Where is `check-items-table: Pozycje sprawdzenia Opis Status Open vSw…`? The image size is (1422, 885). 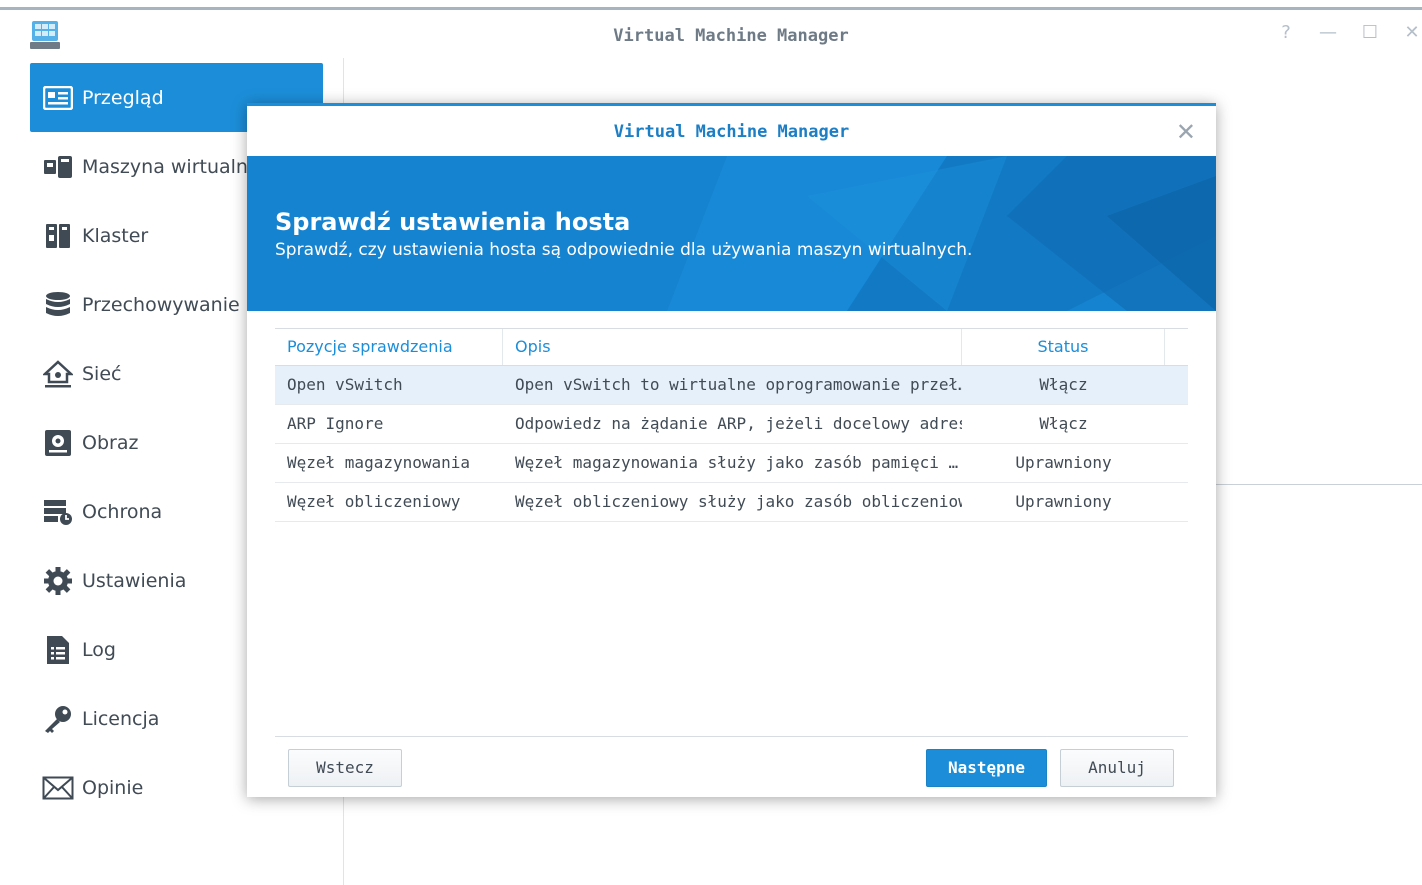
check-items-table: Pozycje sprawdzenia Opis Status Open vSw… is located at coordinates (731, 425).